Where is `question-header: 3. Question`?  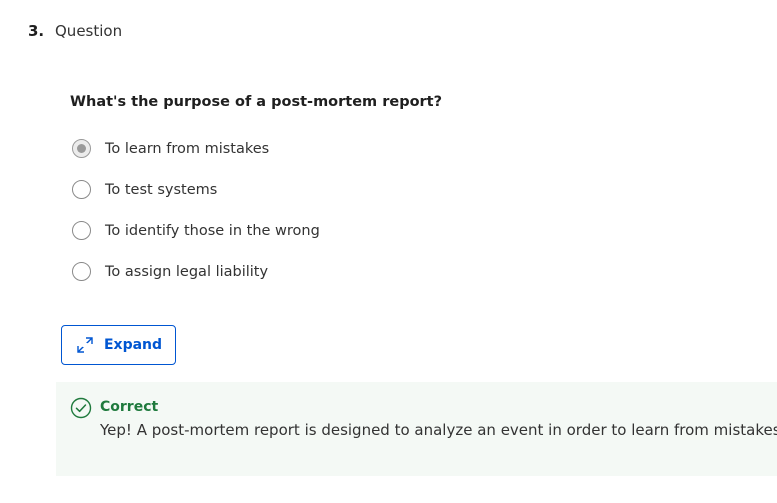
question-header: 3. Question is located at coordinates (75, 31).